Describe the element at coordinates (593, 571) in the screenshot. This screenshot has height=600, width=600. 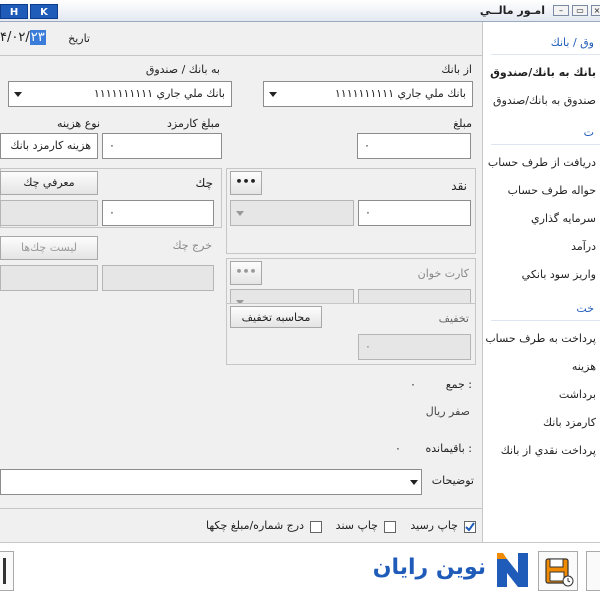
I see `toolbar-button-partial-right` at that location.